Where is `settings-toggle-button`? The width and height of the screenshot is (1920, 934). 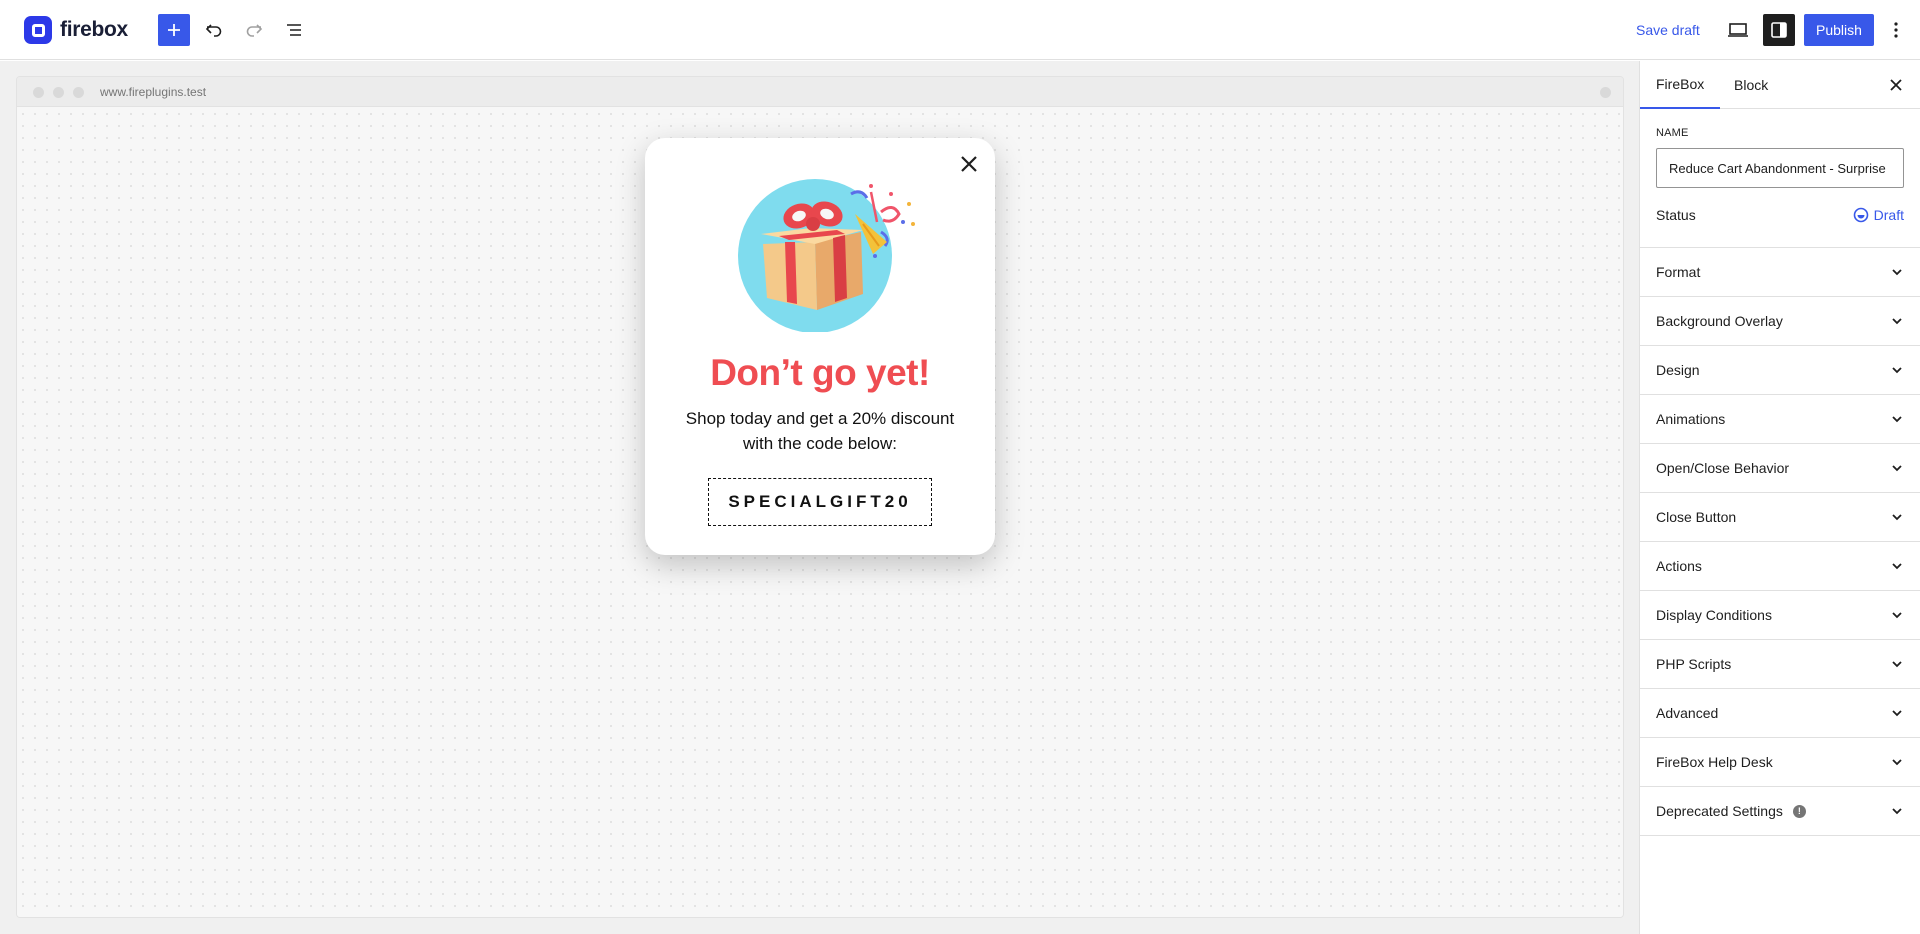 settings-toggle-button is located at coordinates (1779, 30).